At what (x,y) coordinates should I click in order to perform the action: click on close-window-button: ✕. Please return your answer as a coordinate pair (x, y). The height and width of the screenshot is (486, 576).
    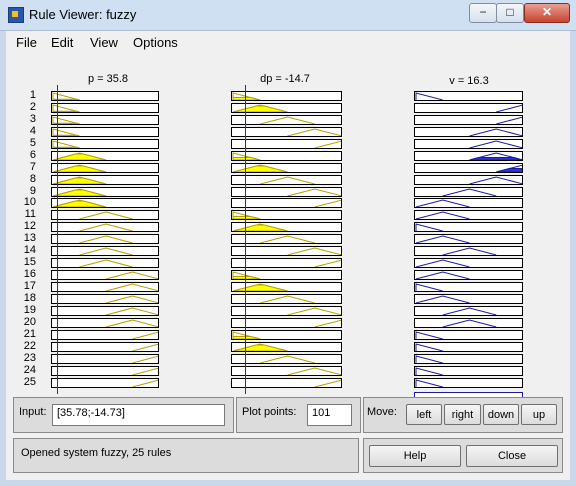
    Looking at the image, I should click on (547, 13).